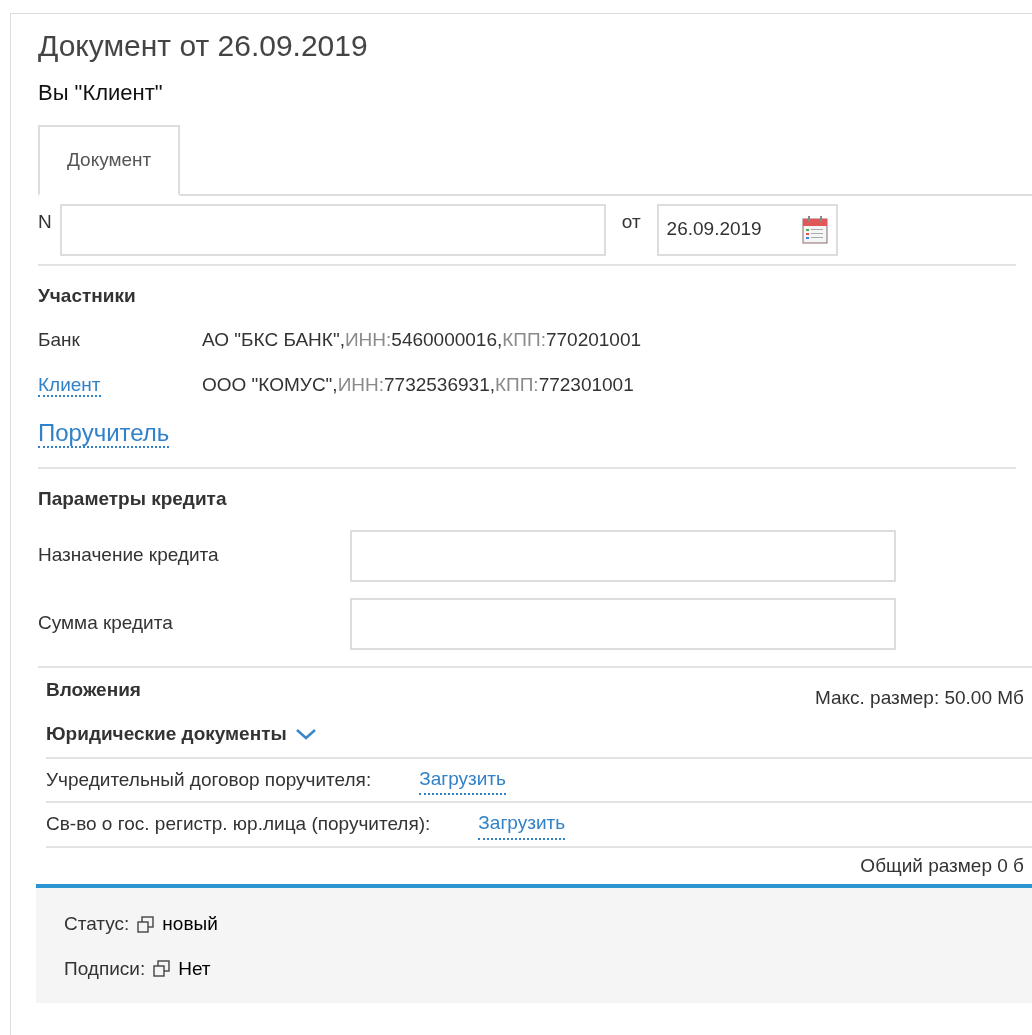  I want to click on field-label: от, so click(631, 221).